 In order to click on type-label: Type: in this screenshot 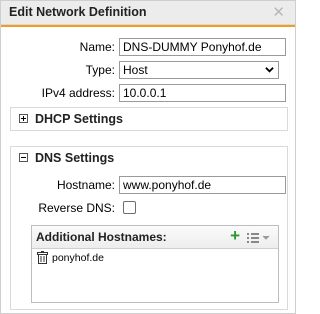, I will do `click(100, 70)`.